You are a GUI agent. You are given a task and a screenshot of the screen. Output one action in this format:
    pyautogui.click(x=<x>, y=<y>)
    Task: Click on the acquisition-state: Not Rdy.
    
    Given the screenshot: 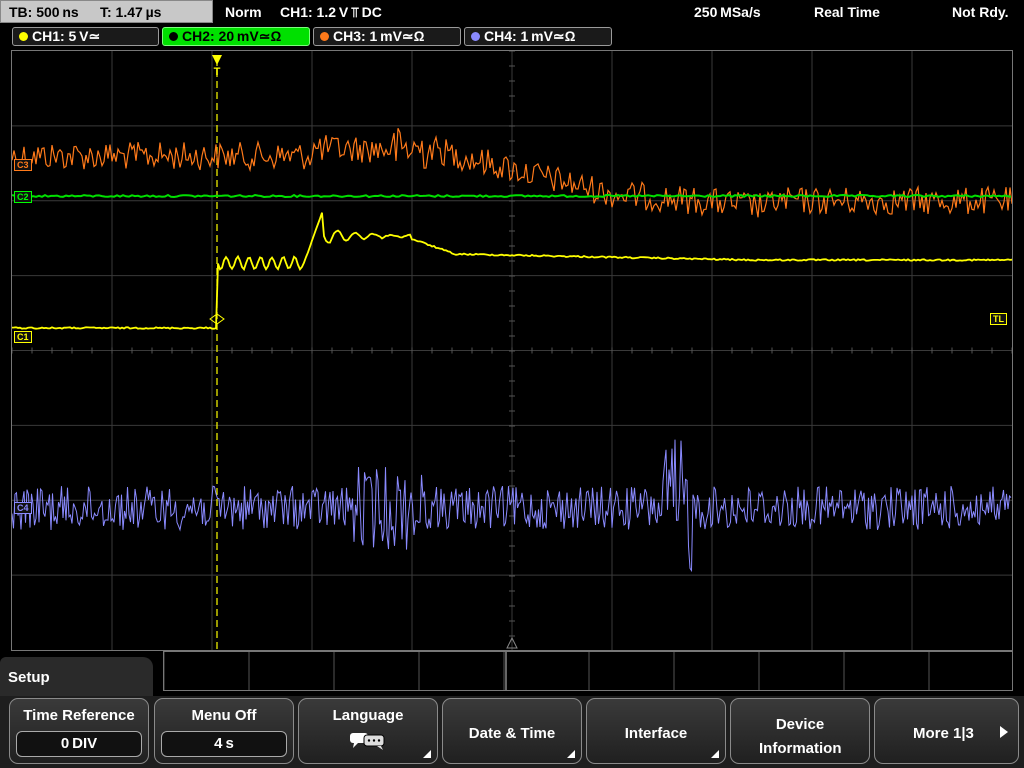 What is the action you would take?
    pyautogui.click(x=980, y=12)
    